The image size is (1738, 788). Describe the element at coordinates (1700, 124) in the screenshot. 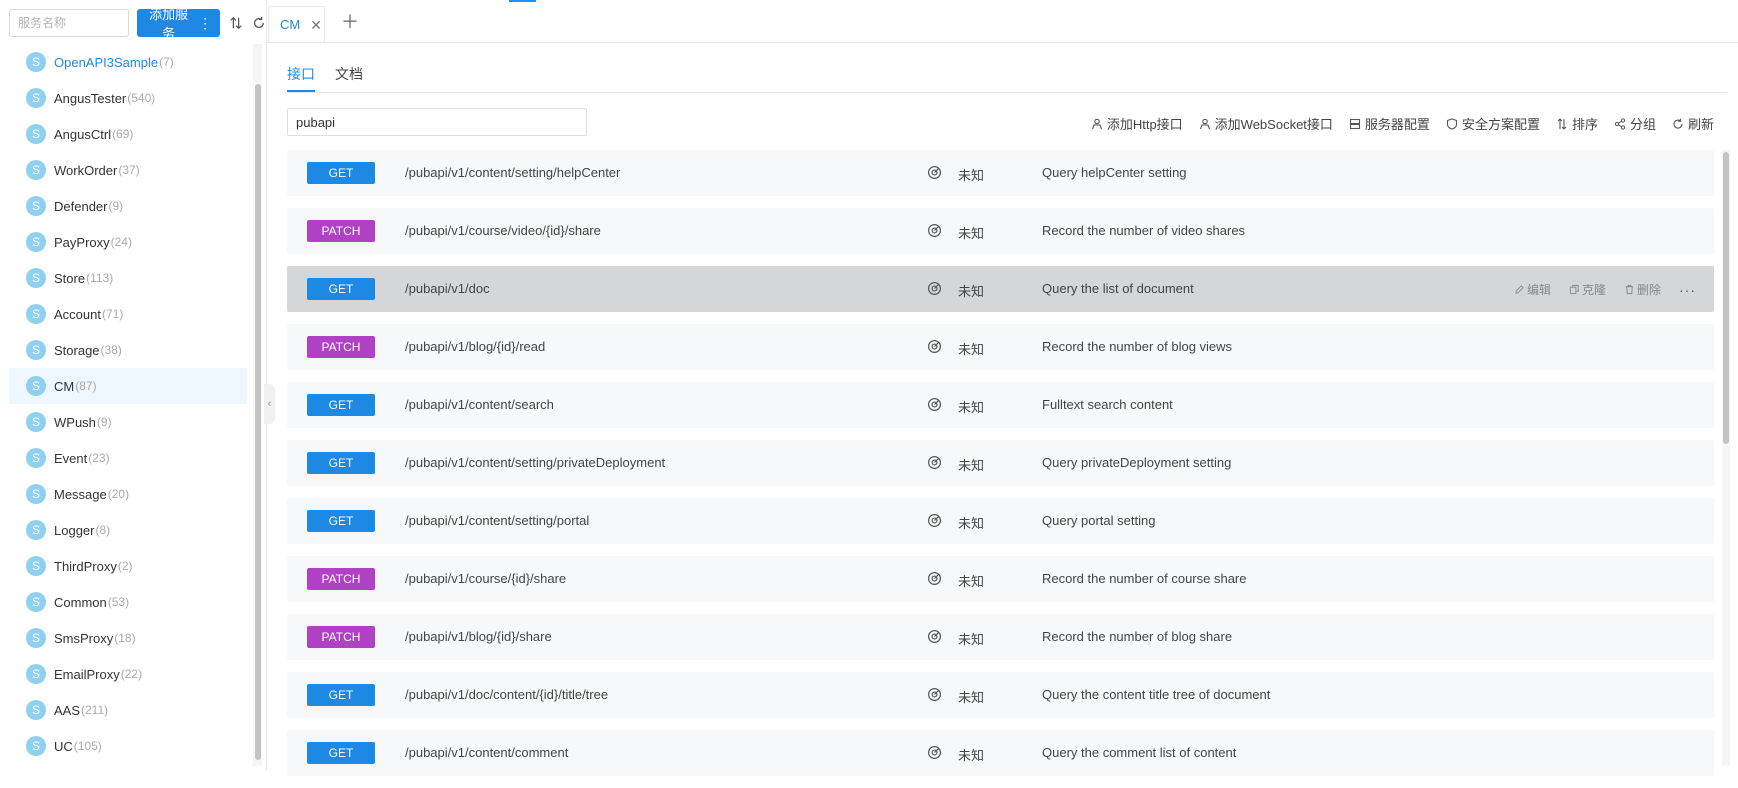

I see `refresh-label: 刷新` at that location.